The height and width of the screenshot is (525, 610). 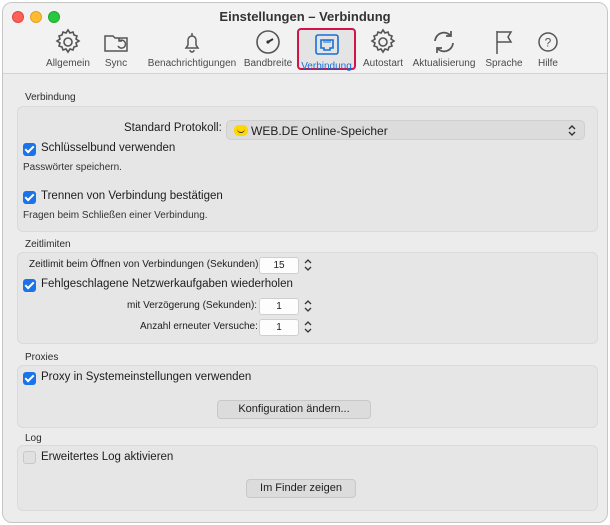 I want to click on gauge-icon, so click(x=268, y=42).